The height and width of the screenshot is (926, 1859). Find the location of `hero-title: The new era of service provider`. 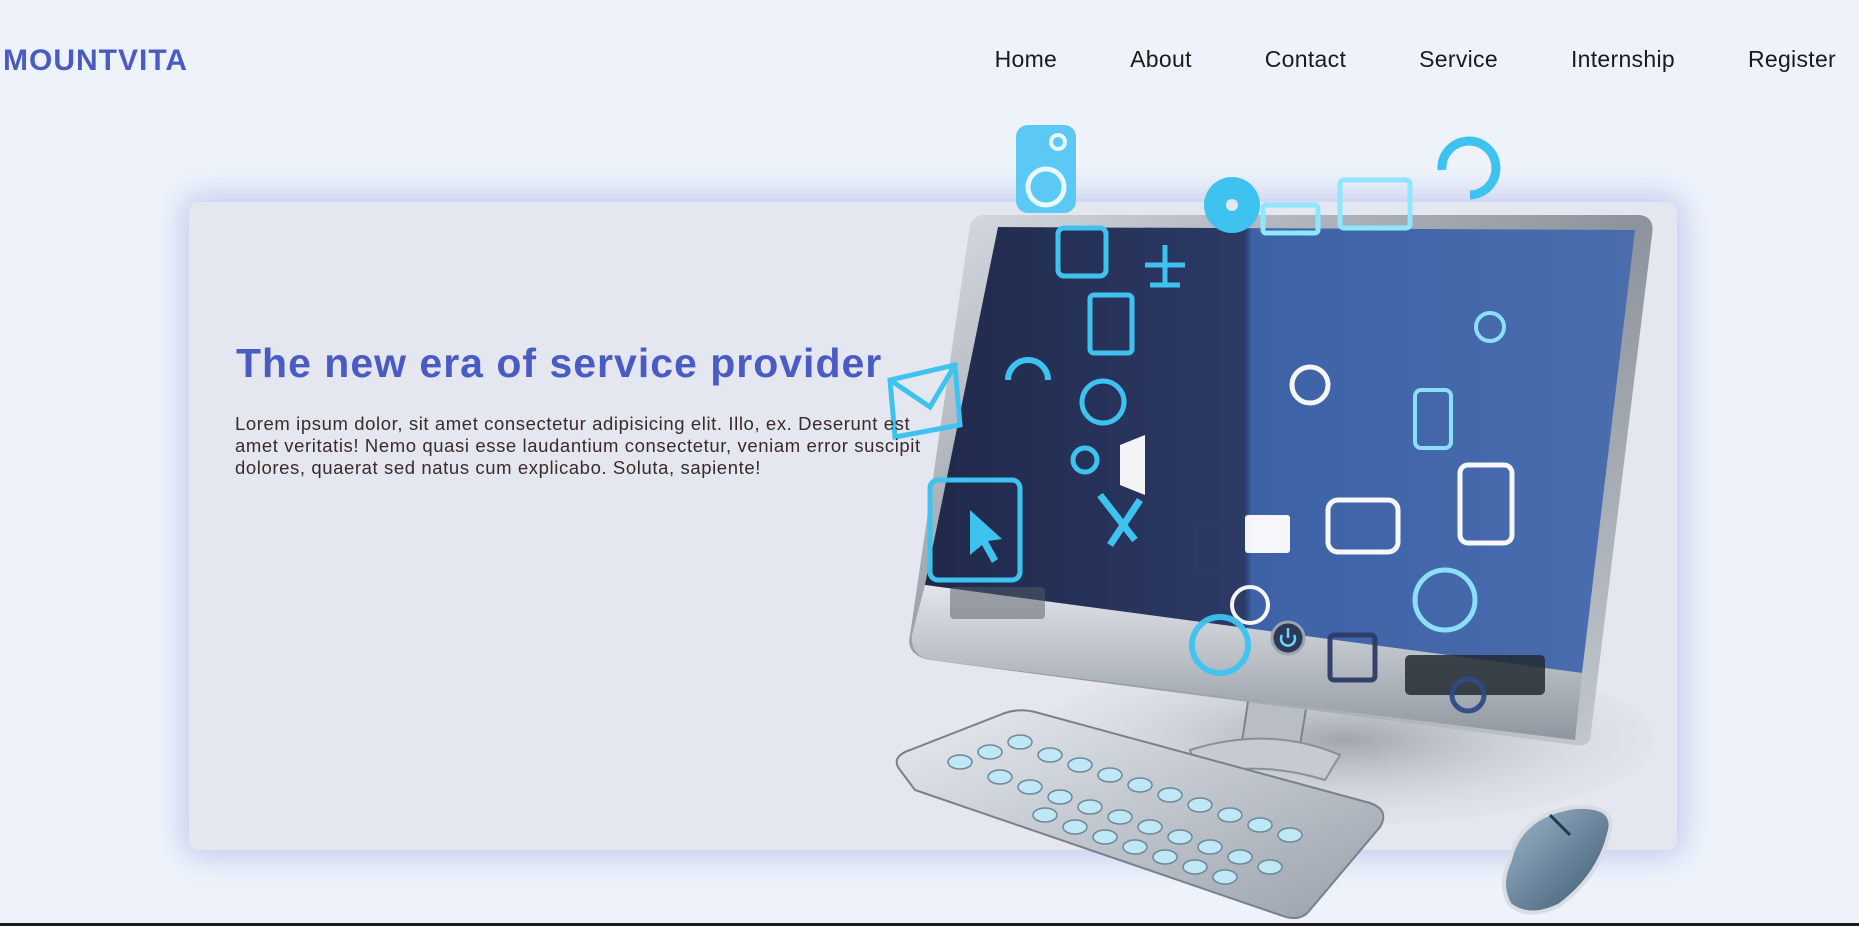

hero-title: The new era of service provider is located at coordinates (559, 363).